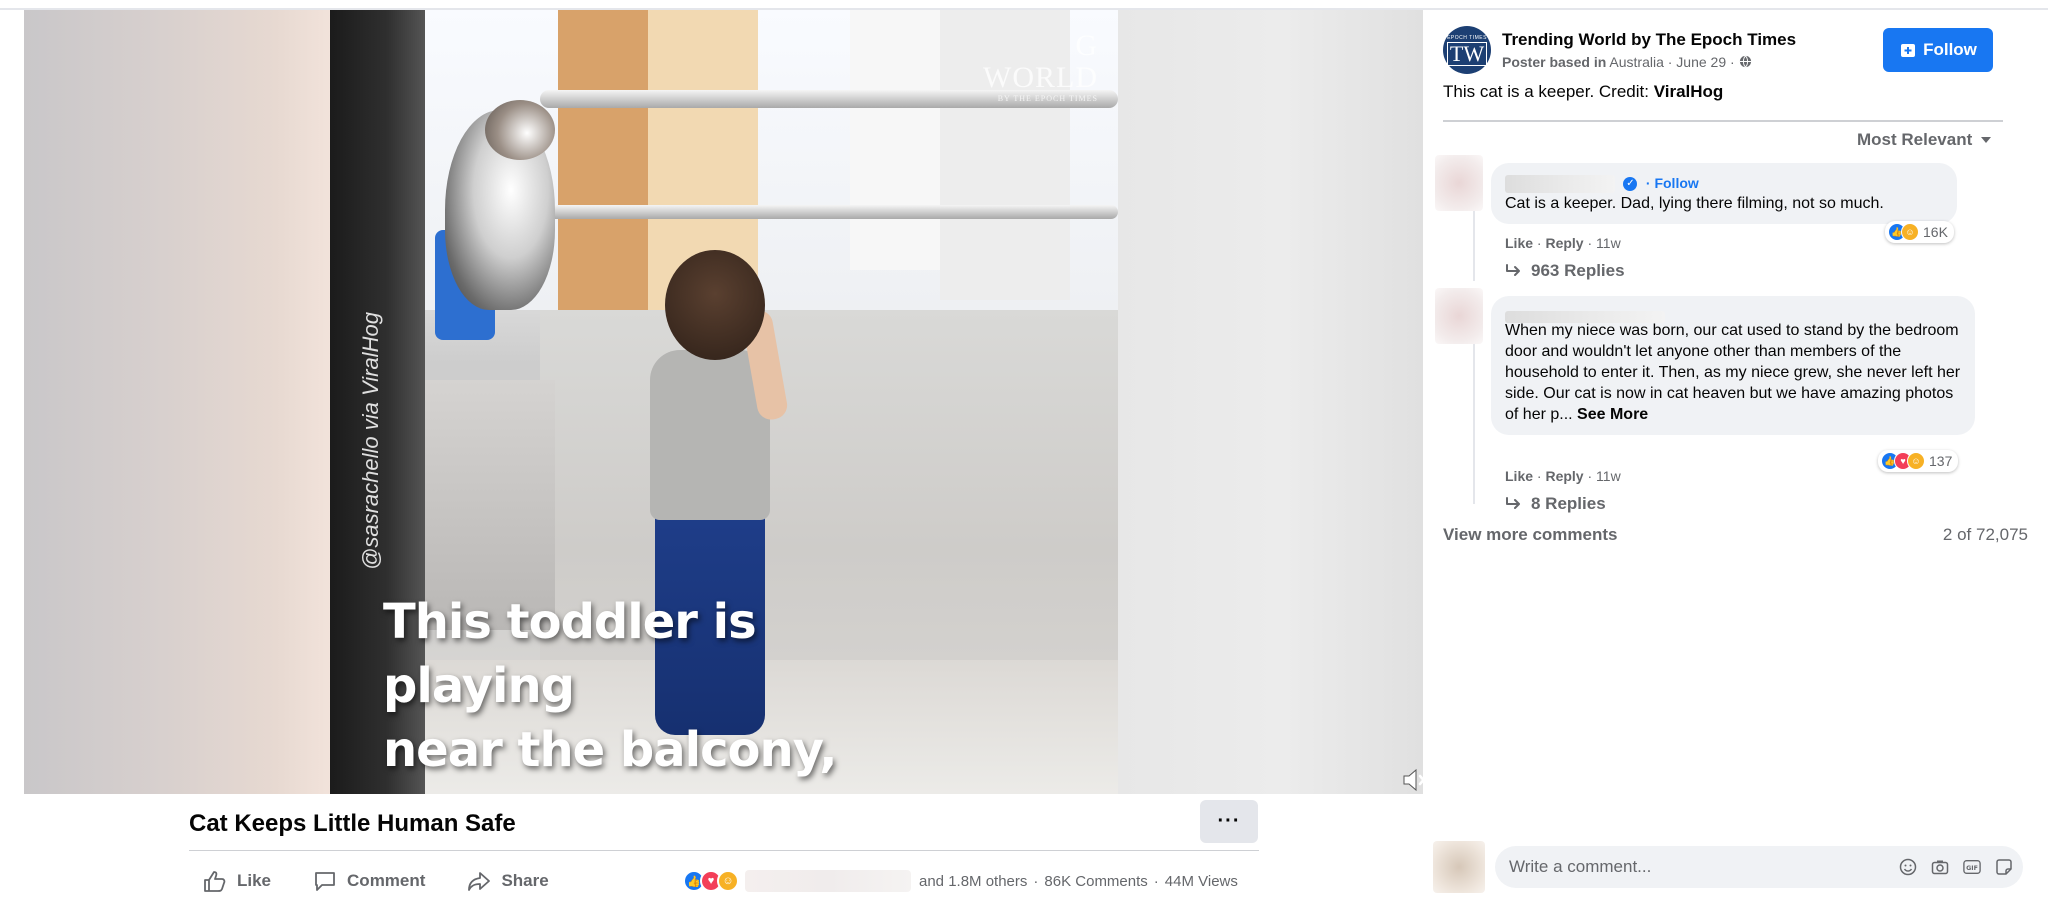 This screenshot has height=911, width=2048. I want to click on thumbs-up-icon, so click(215, 881).